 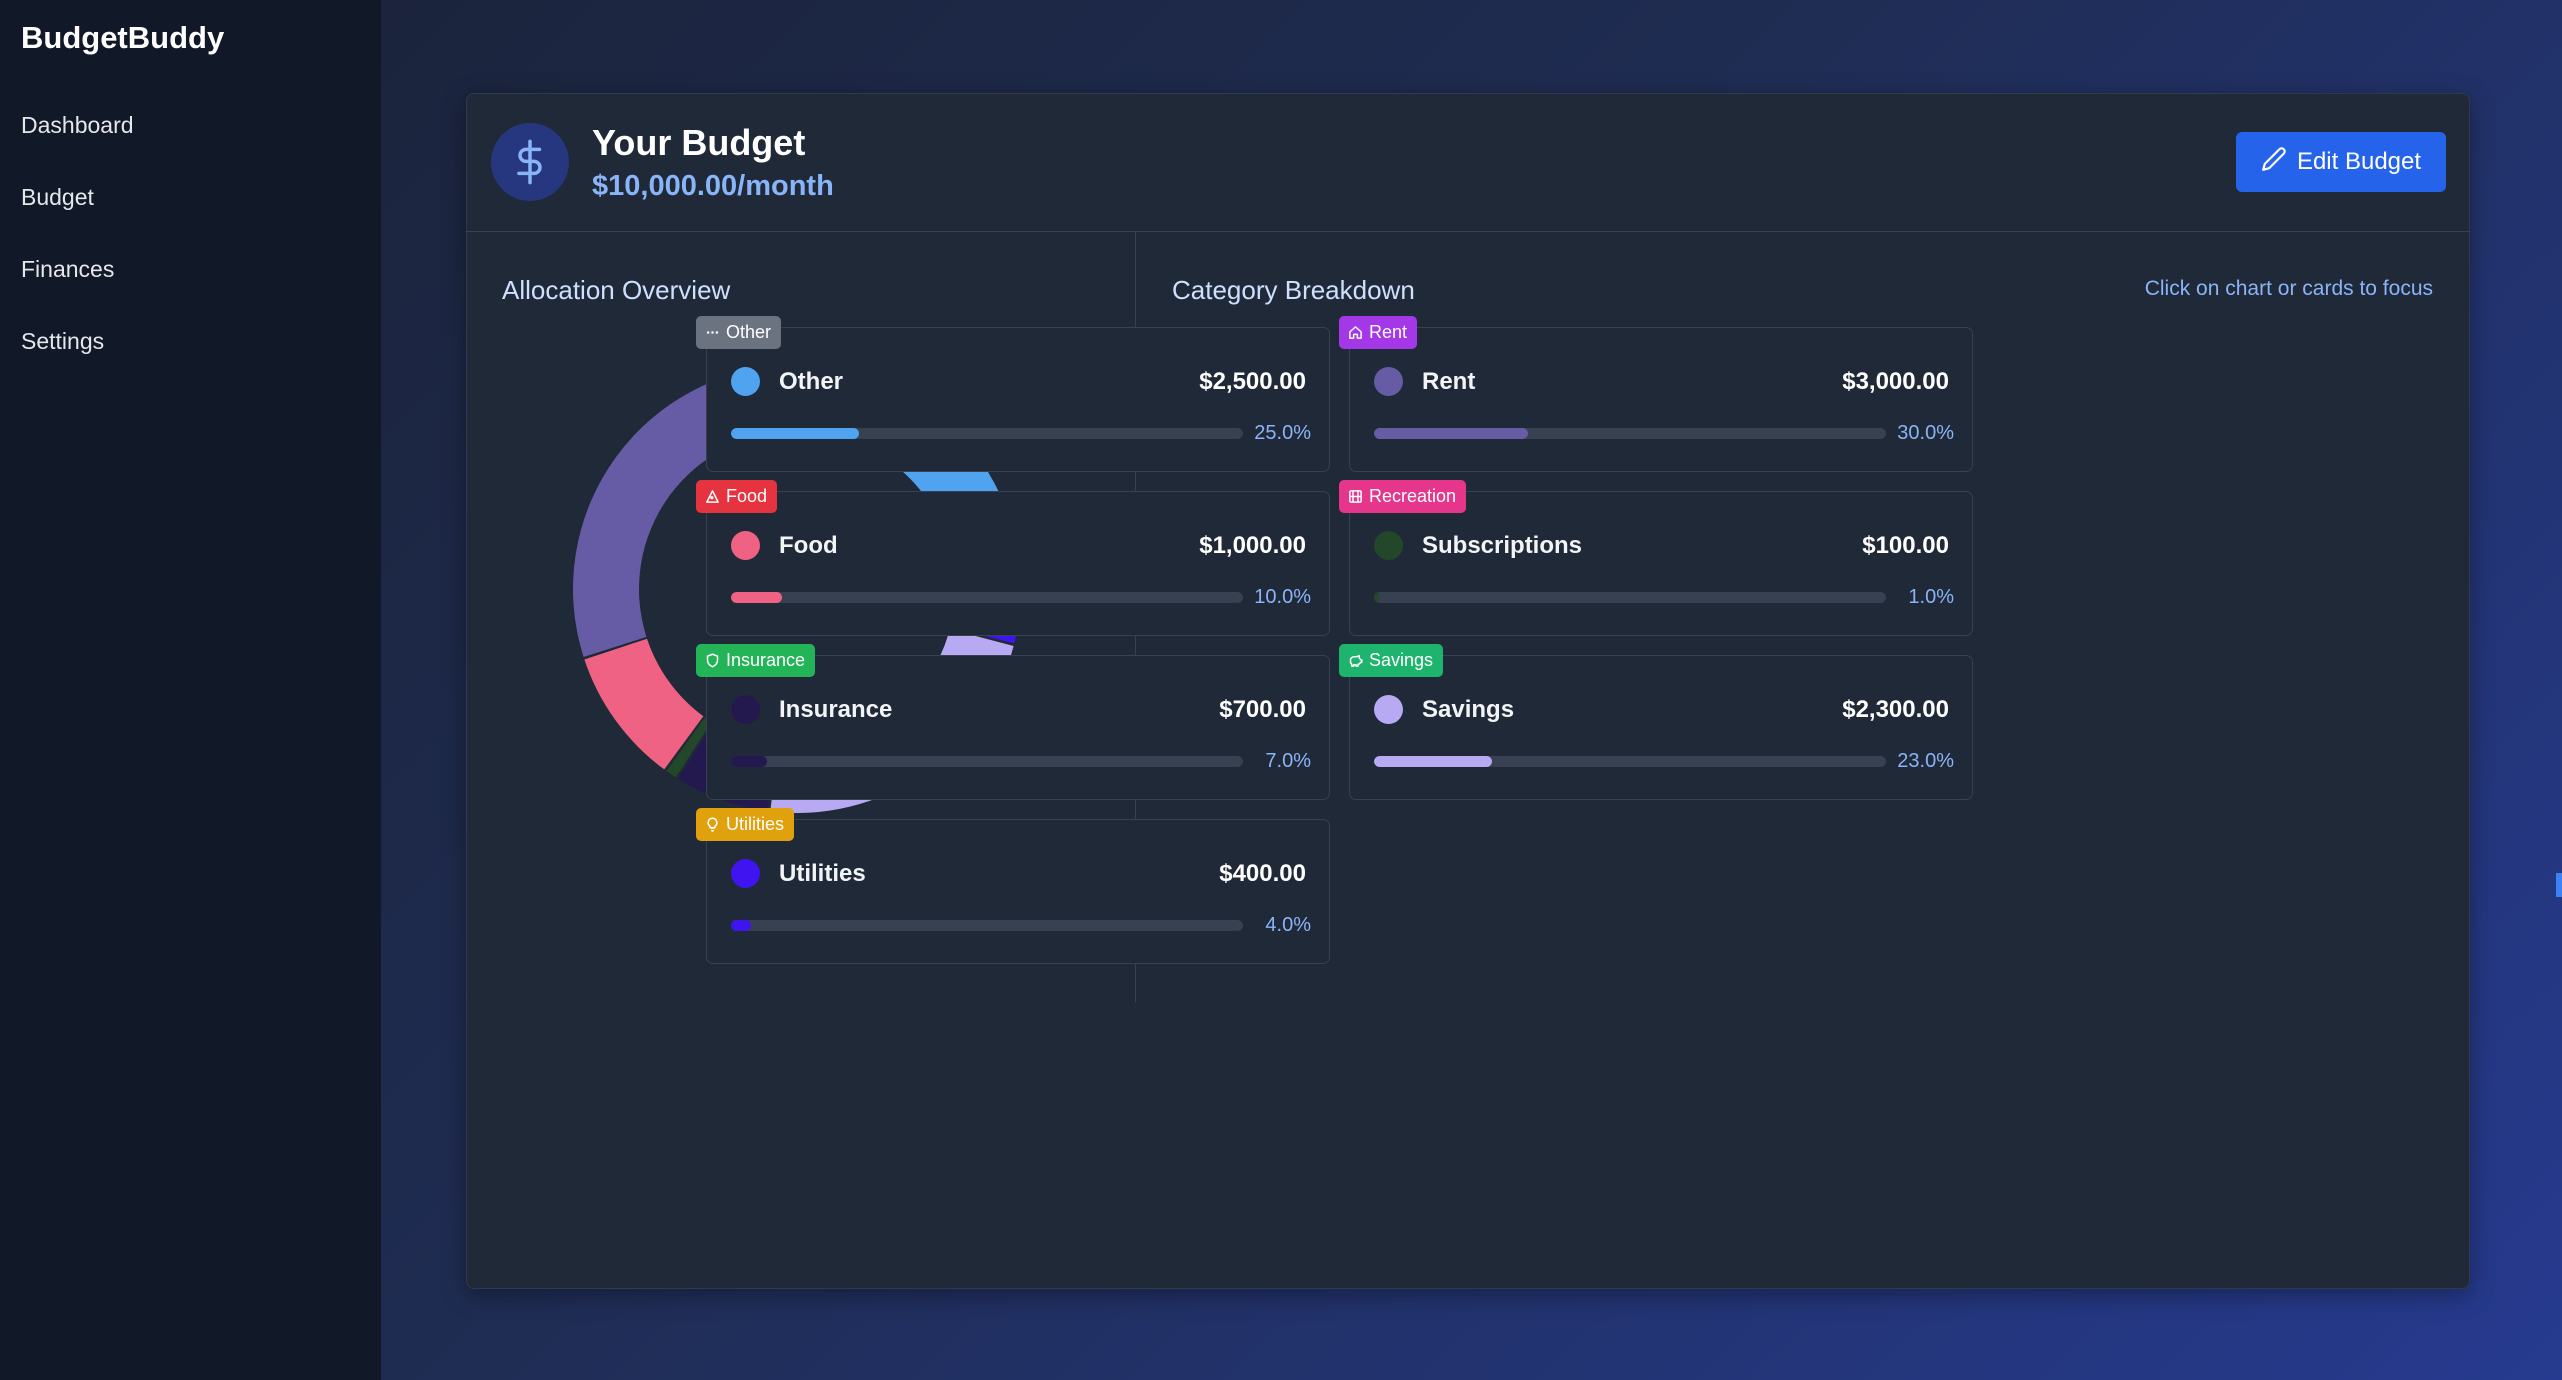 I want to click on category-percent: 1.0%, so click(x=1931, y=597).